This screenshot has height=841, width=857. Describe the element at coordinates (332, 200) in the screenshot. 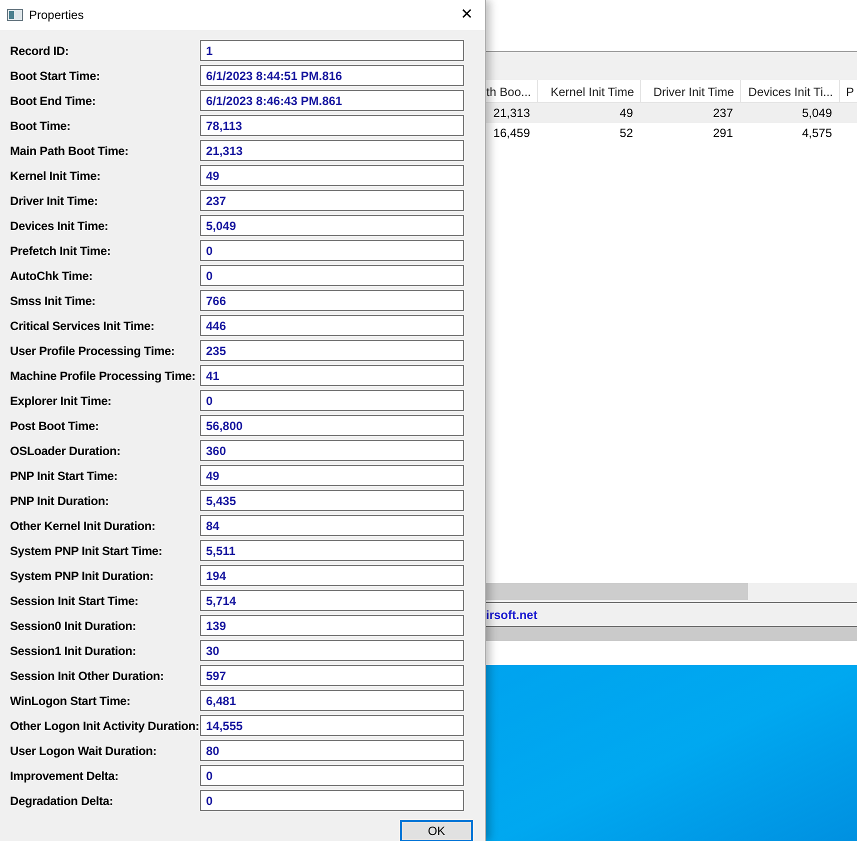

I see `value-field: 237` at that location.